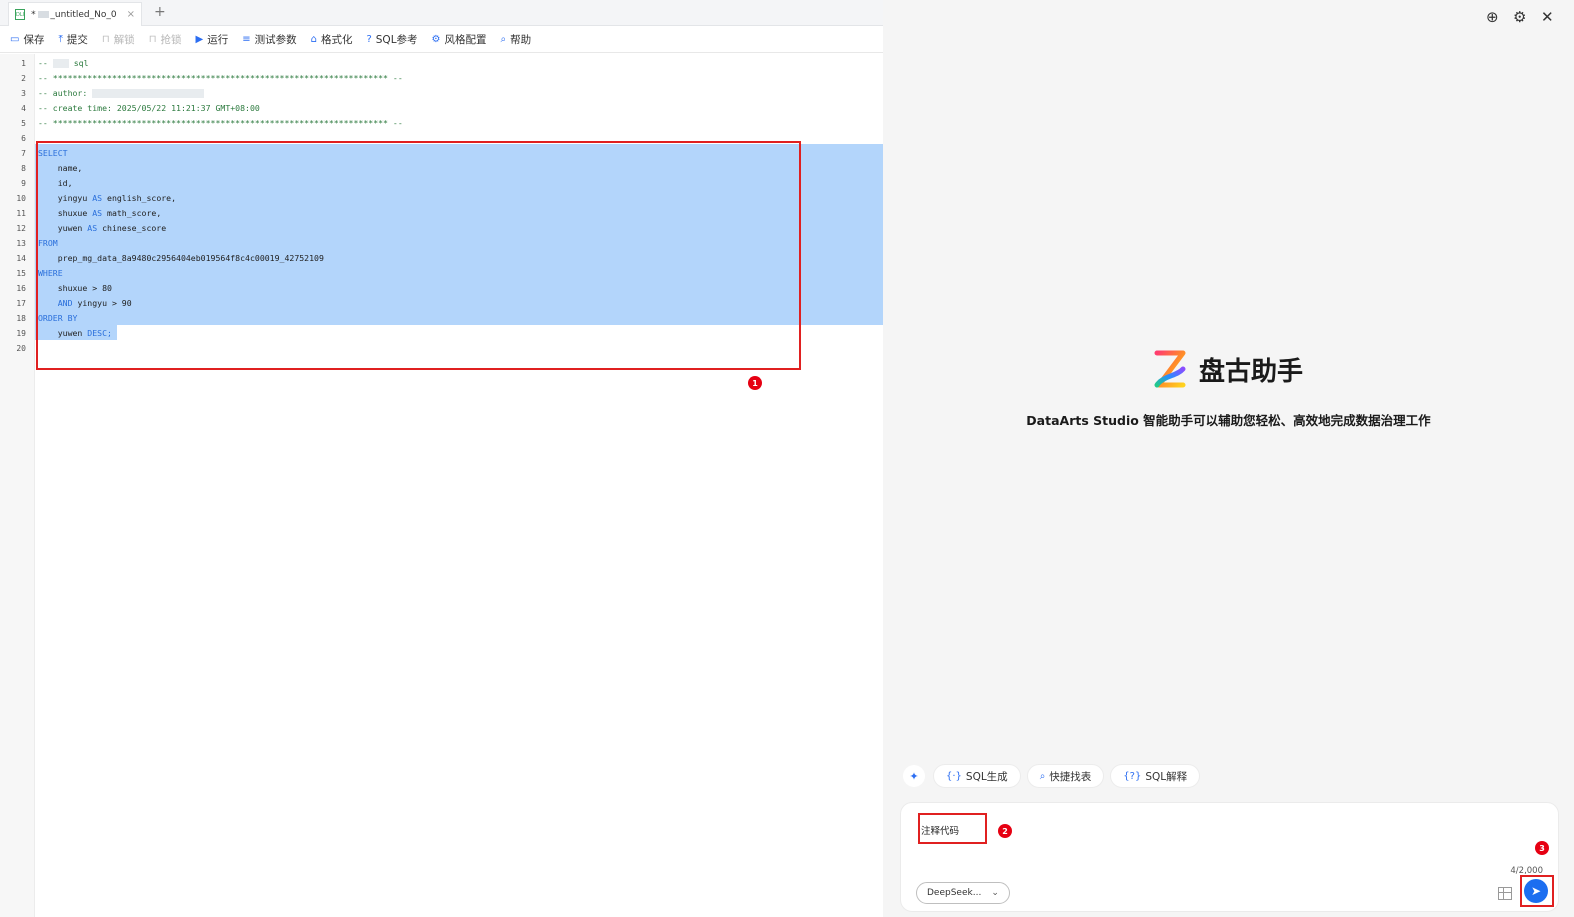 The height and width of the screenshot is (917, 1574). Describe the element at coordinates (78, 63) in the screenshot. I see `code-text: sql` at that location.